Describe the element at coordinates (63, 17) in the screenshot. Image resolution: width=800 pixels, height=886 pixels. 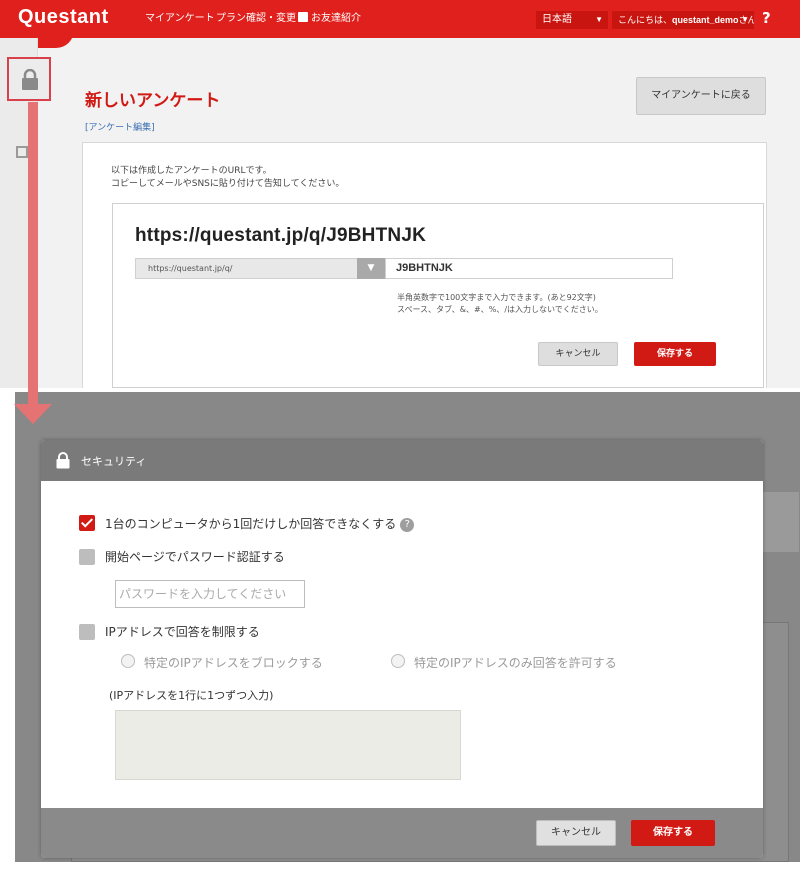
I see `logo: Questant` at that location.